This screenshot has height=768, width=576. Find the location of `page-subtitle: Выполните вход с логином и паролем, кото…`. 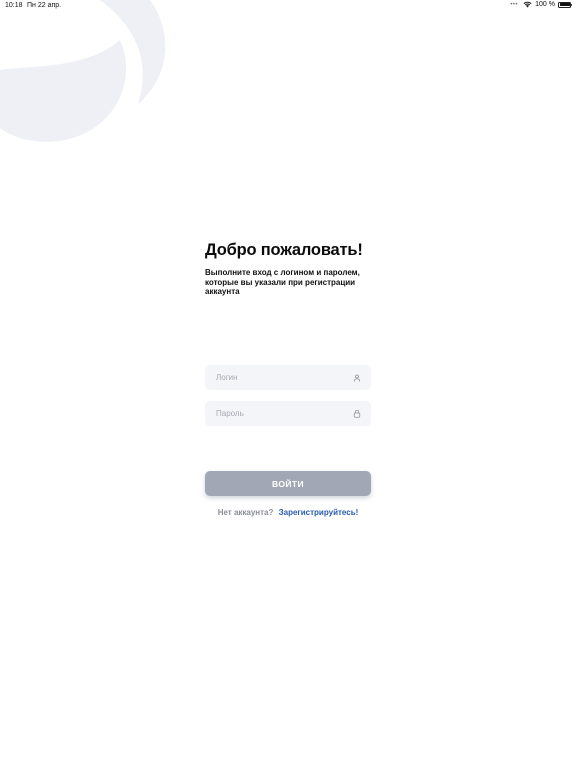

page-subtitle: Выполните вход с логином и паролем, кото… is located at coordinates (282, 282).